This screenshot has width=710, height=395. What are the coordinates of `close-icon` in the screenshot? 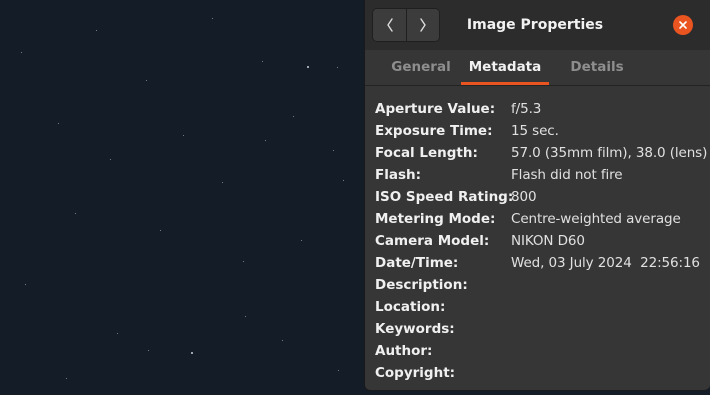 It's located at (683, 25).